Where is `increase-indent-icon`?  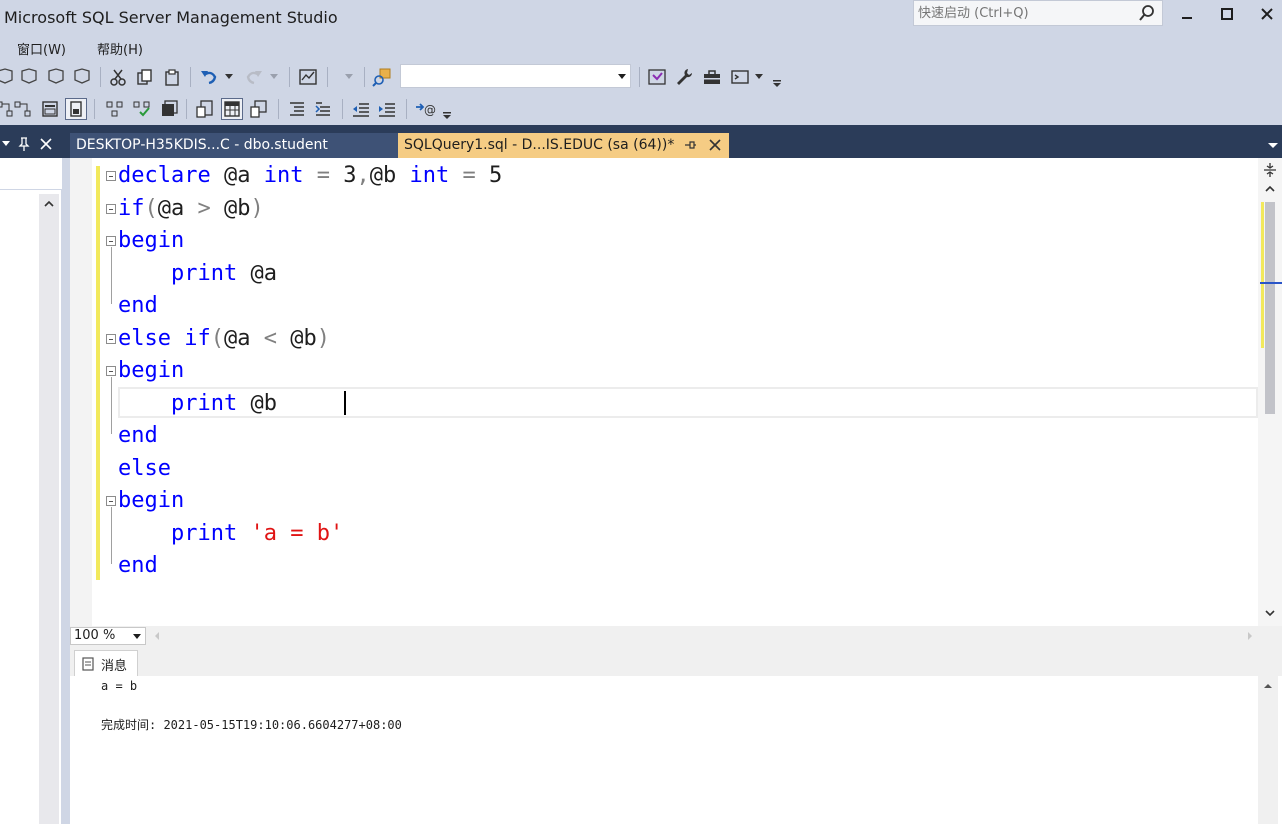
increase-indent-icon is located at coordinates (387, 109).